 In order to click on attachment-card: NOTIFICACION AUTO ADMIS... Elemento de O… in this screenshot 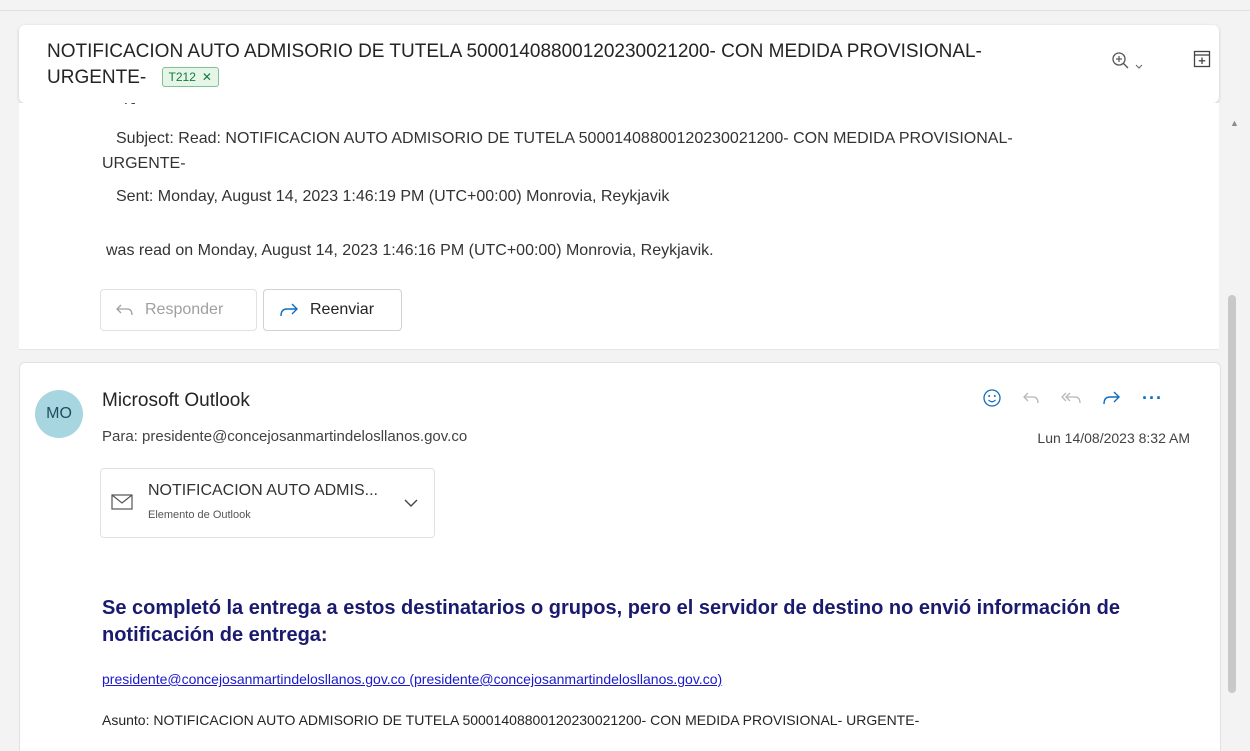, I will do `click(267, 503)`.